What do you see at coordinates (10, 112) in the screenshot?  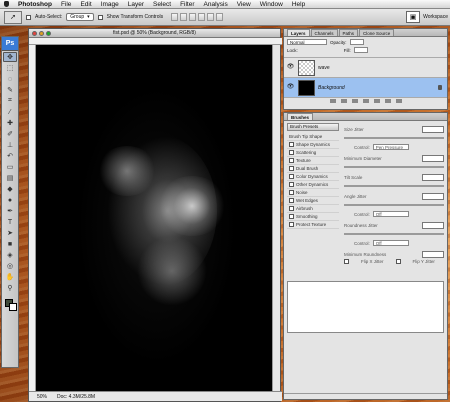 I see `eyedropper-tool-icon: ⁄` at bounding box center [10, 112].